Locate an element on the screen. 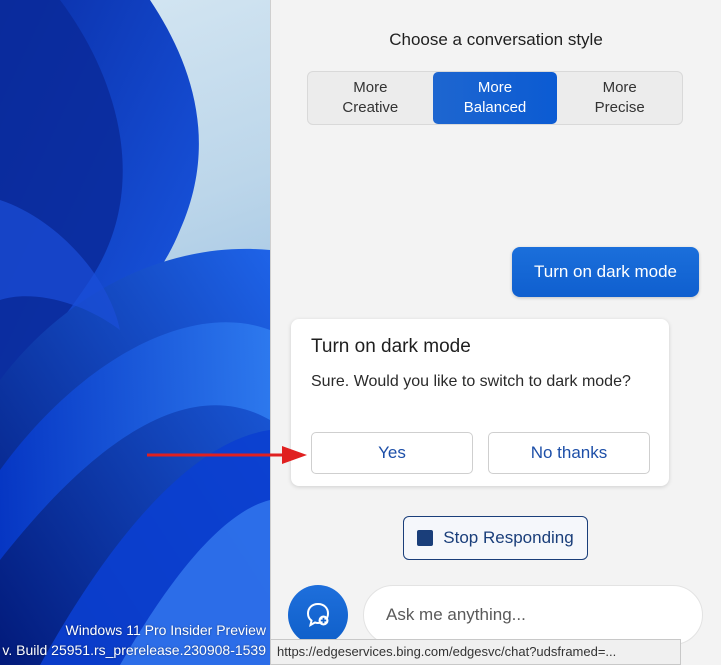 This screenshot has height=665, width=721. conversation-style-selector: More Creative More Balanced More Precise is located at coordinates (495, 98).